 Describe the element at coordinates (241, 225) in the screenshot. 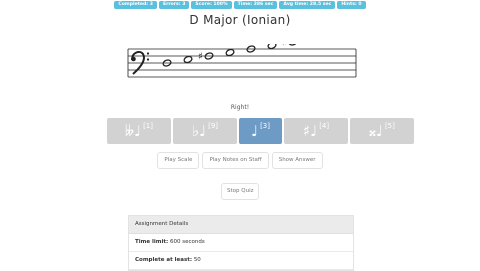

I see `panel-header: Assignment Details` at that location.